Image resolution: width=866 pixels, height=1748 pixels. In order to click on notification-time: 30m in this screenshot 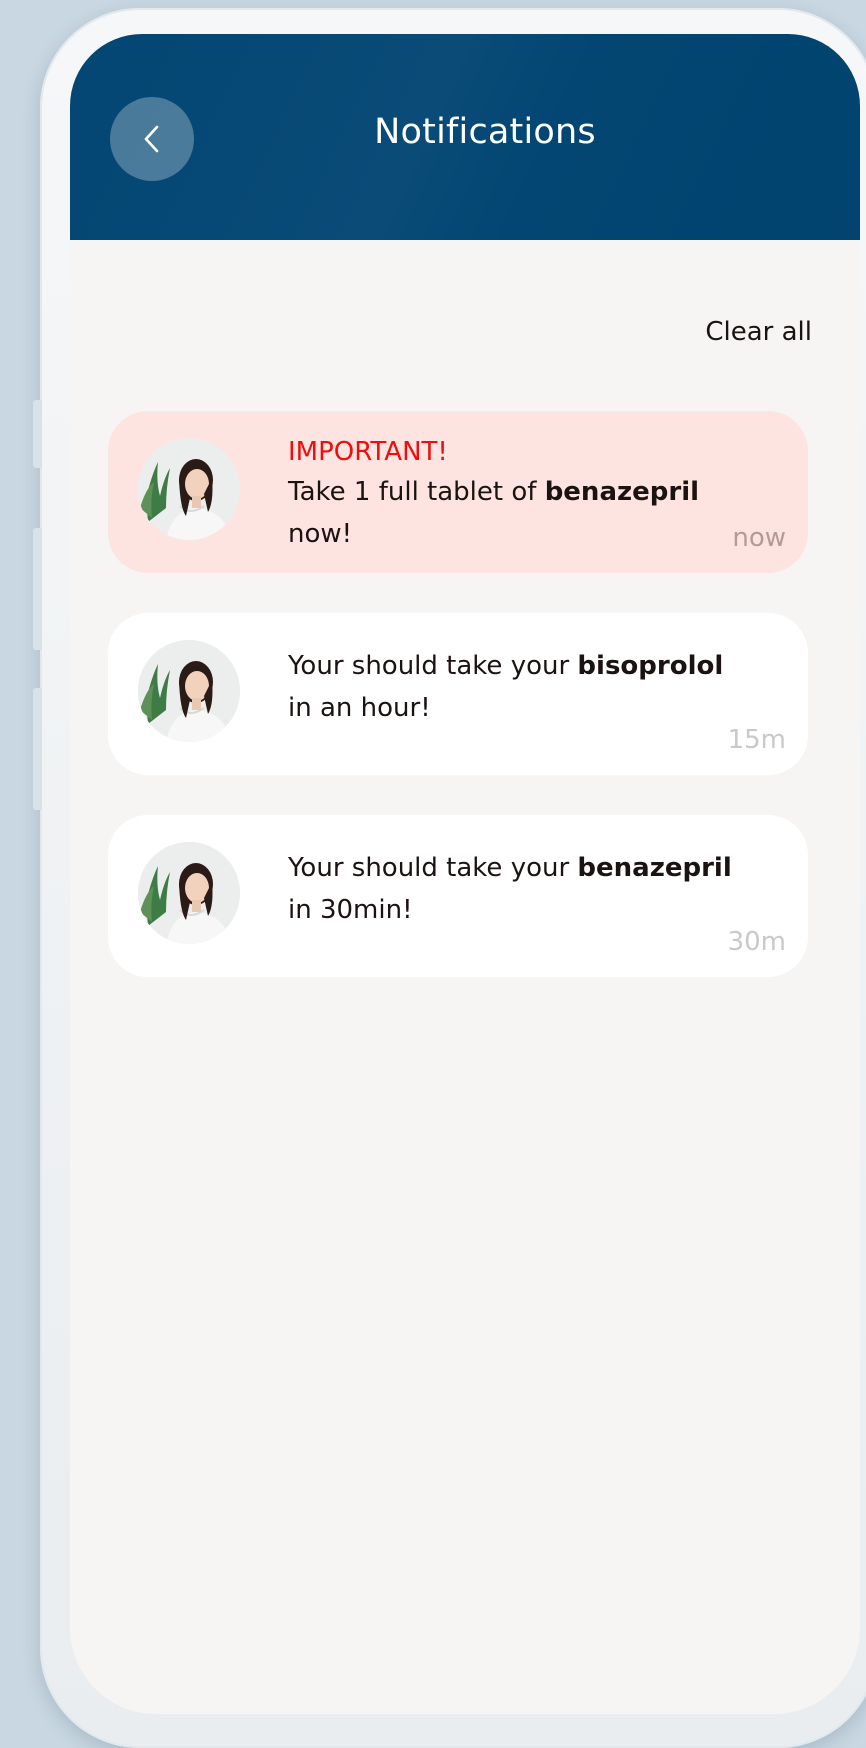, I will do `click(756, 942)`.